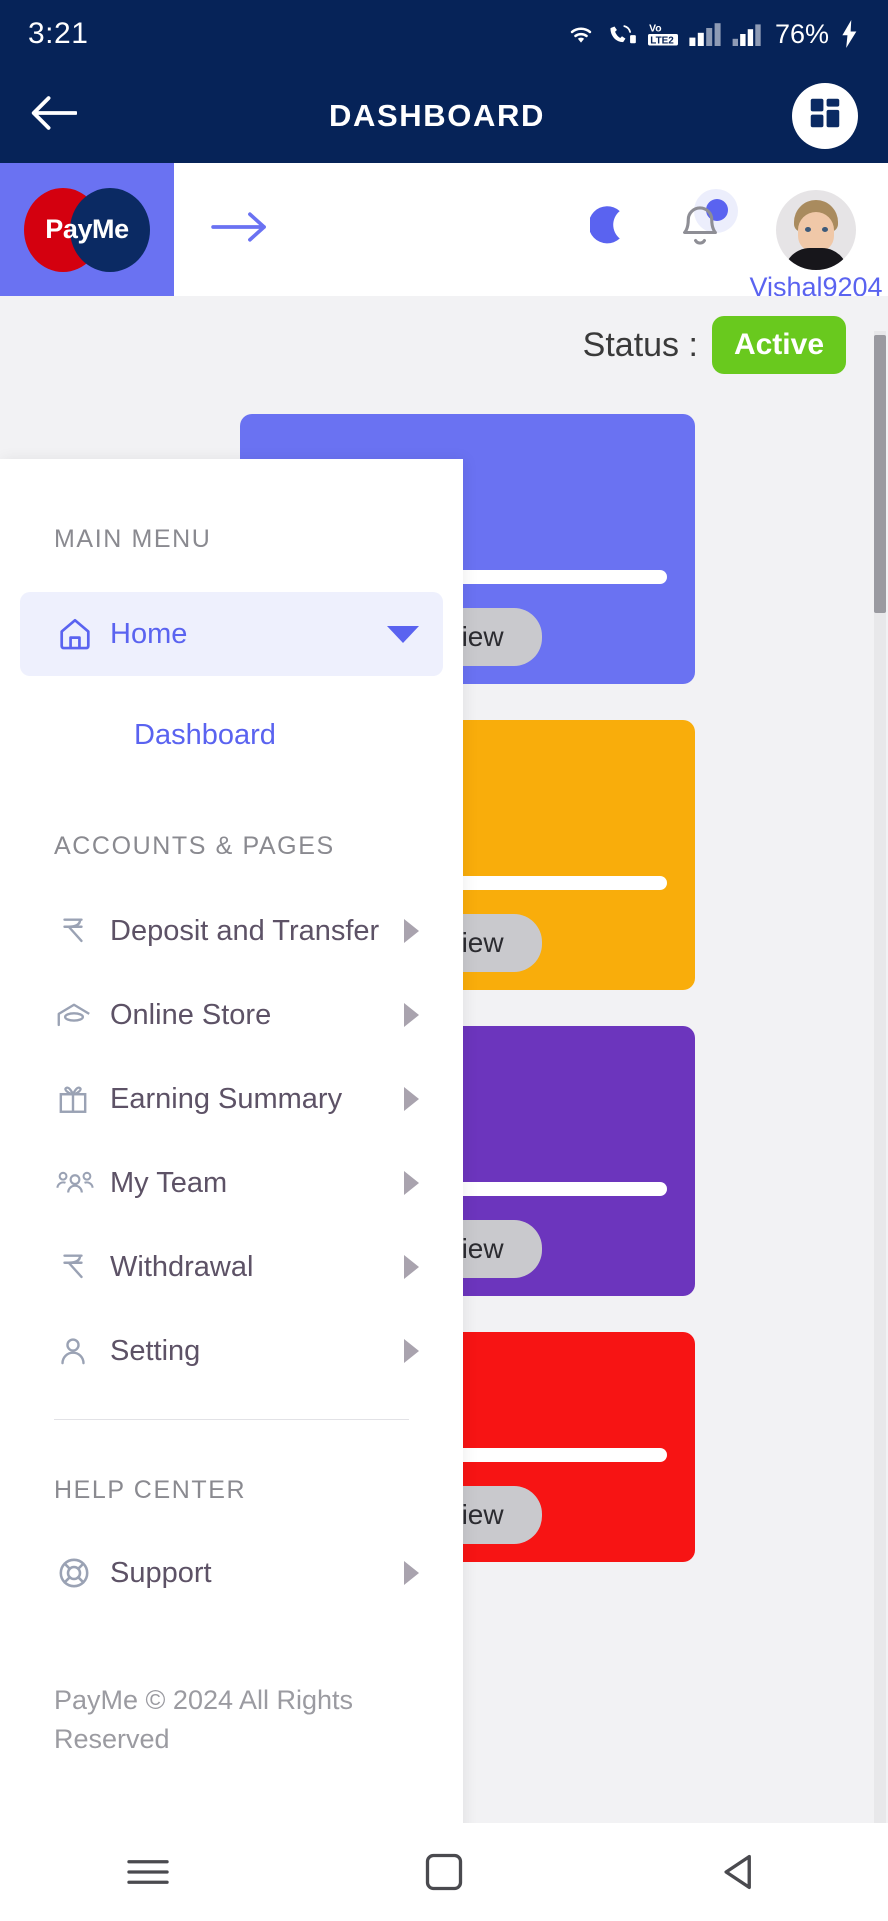 The image size is (888, 1921). Describe the element at coordinates (622, 34) in the screenshot. I see `call-wifi-icon` at that location.